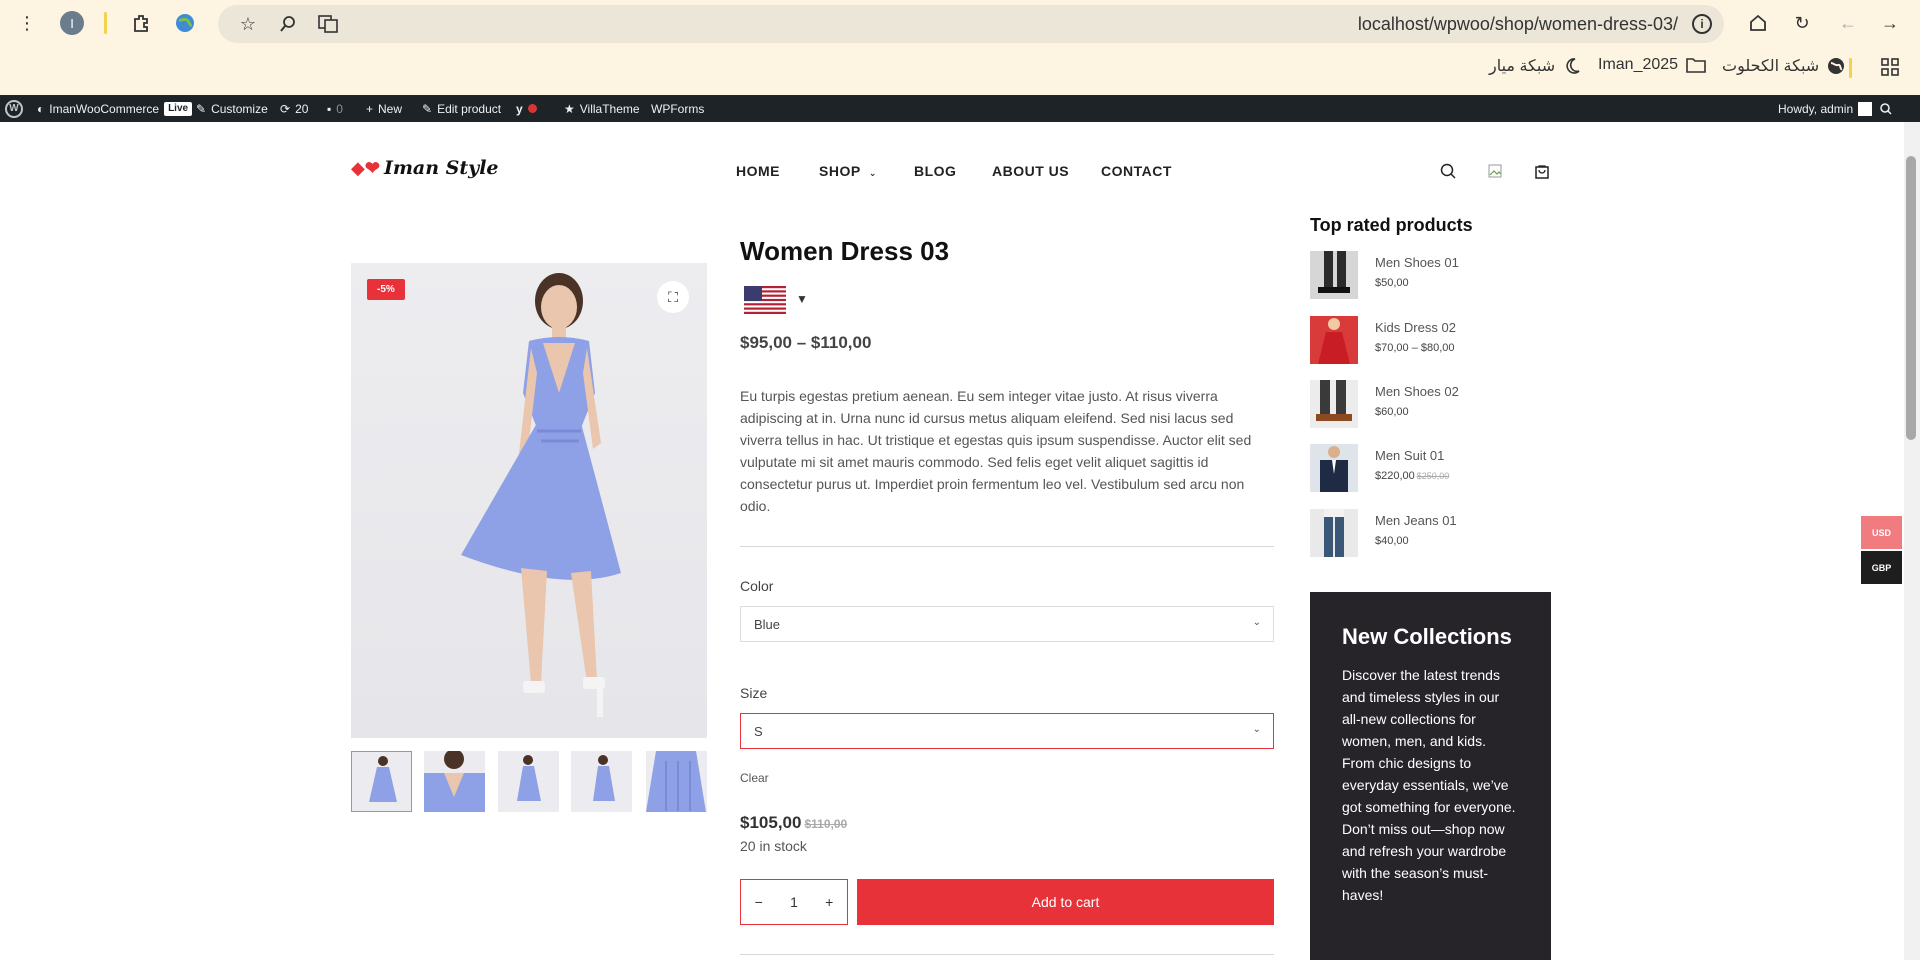 The image size is (1920, 960). What do you see at coordinates (14, 108) in the screenshot?
I see `wordpress-logo-icon: W` at bounding box center [14, 108].